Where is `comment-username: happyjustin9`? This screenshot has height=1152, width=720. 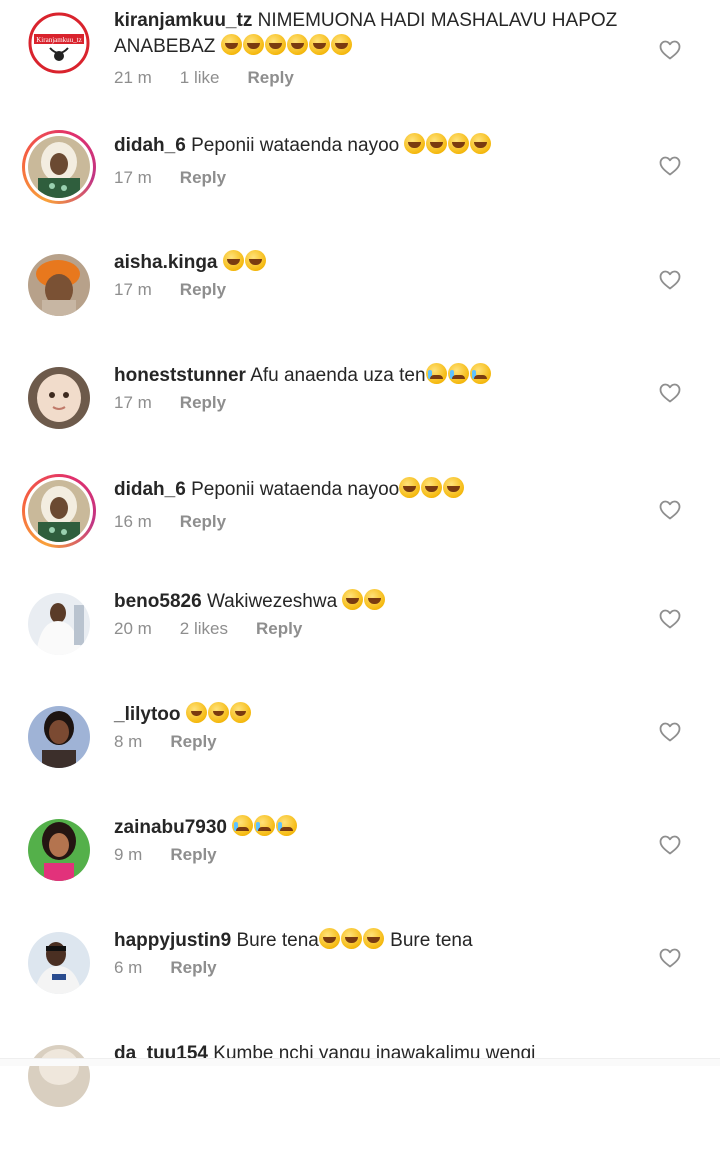
comment-username: happyjustin9 is located at coordinates (172, 940).